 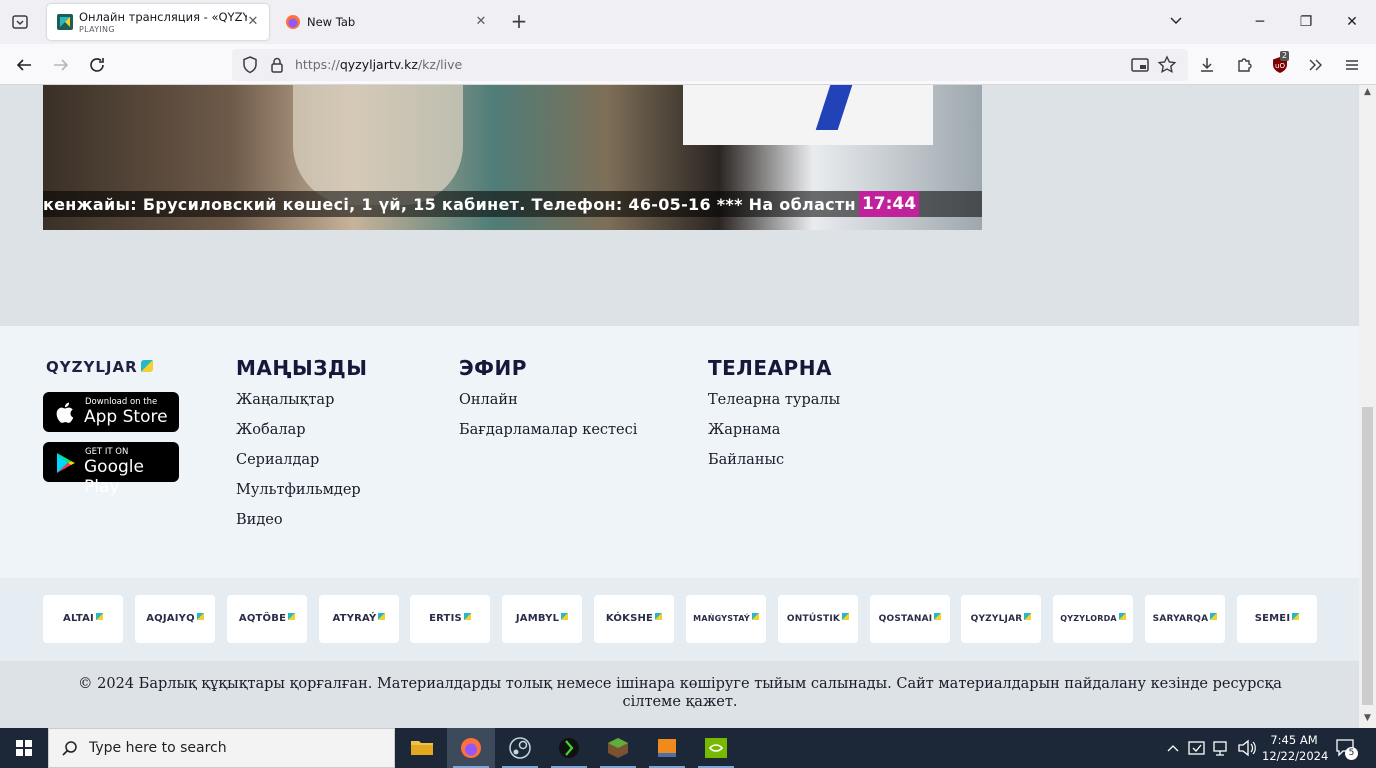 I want to click on reload-icon, so click(x=97, y=65).